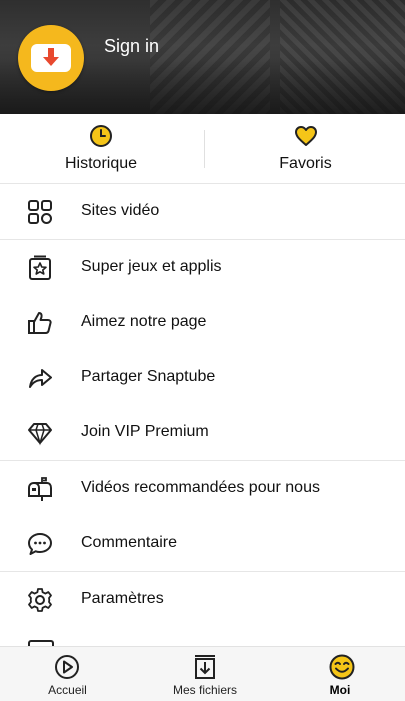 The width and height of the screenshot is (405, 701). I want to click on nav-home-label: Accueil, so click(67, 690).